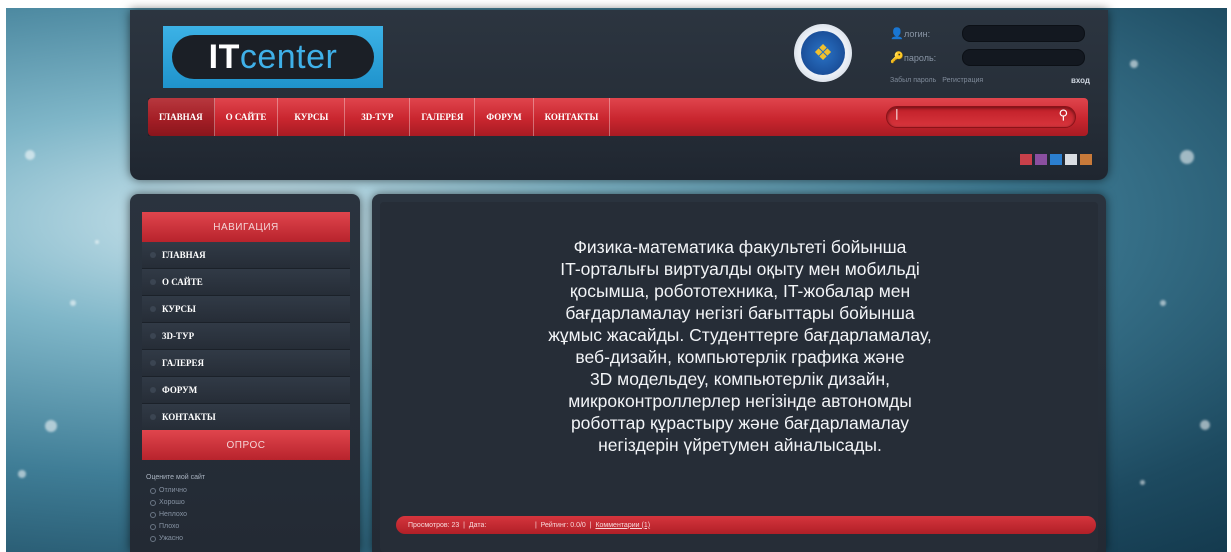 The height and width of the screenshot is (552, 1231). I want to click on forgot-password-link: Забыл пароль, so click(913, 80).